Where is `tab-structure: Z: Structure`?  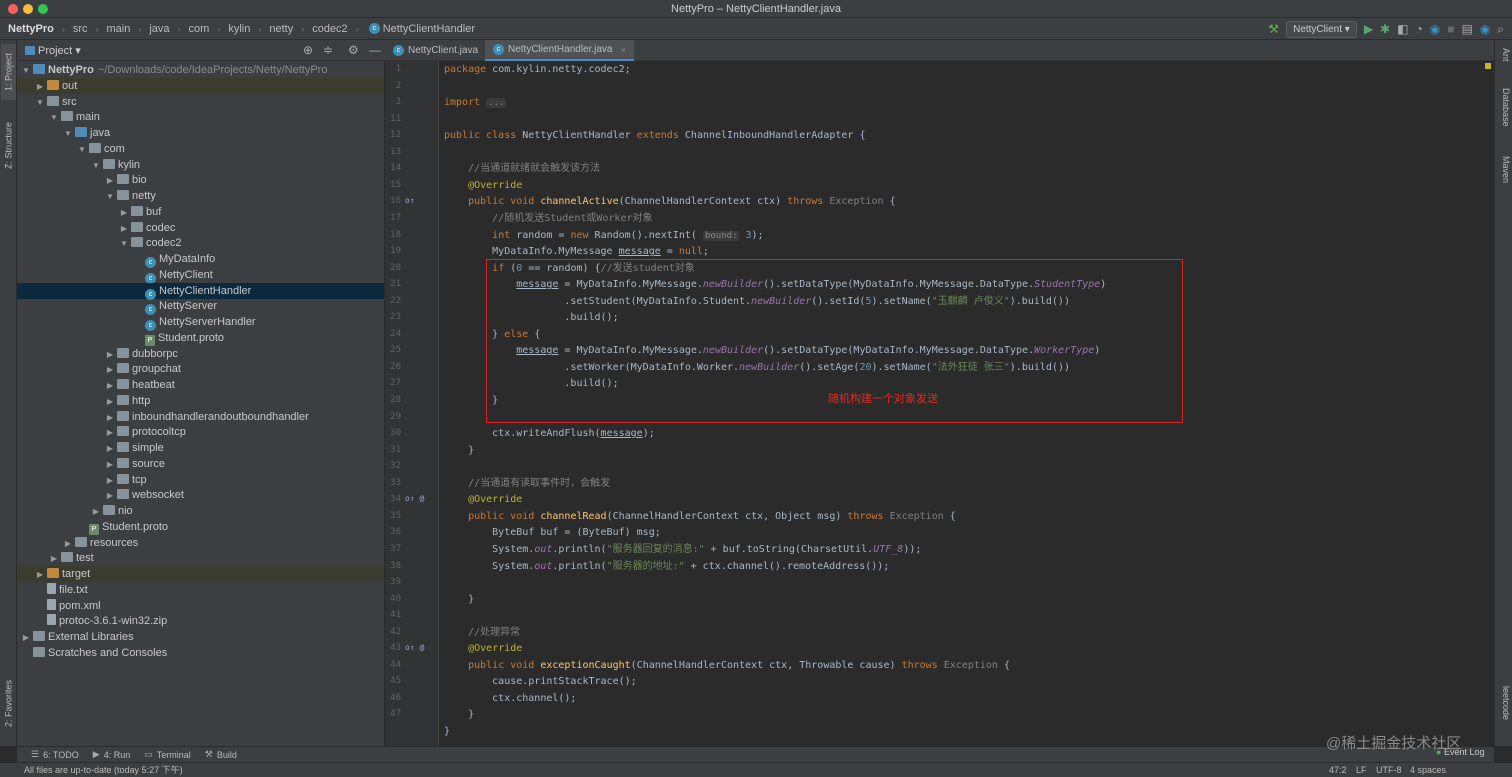
tab-structure: Z: Structure is located at coordinates (8, 145).